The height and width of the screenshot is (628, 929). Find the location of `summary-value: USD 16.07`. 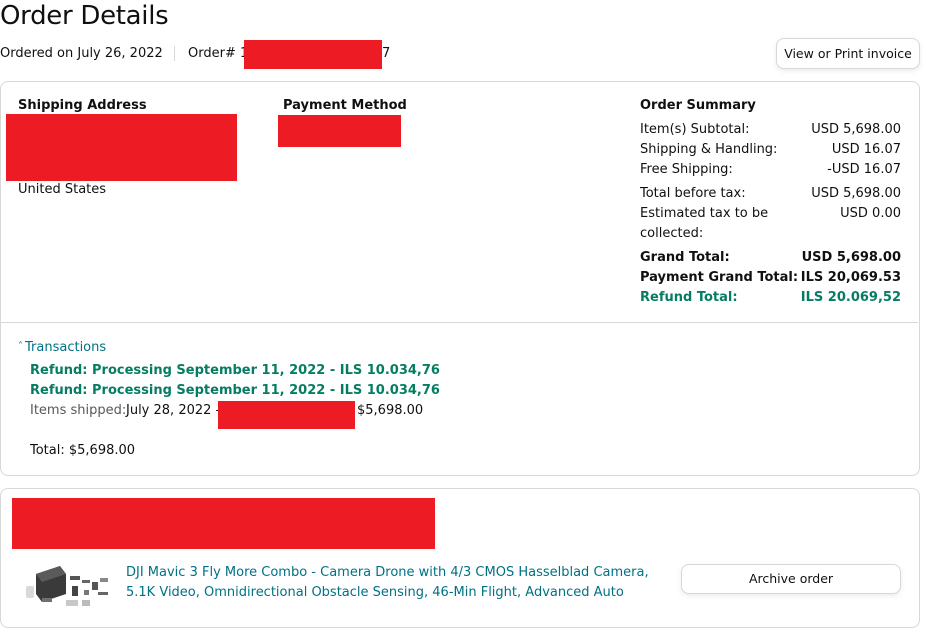

summary-value: USD 16.07 is located at coordinates (866, 149).